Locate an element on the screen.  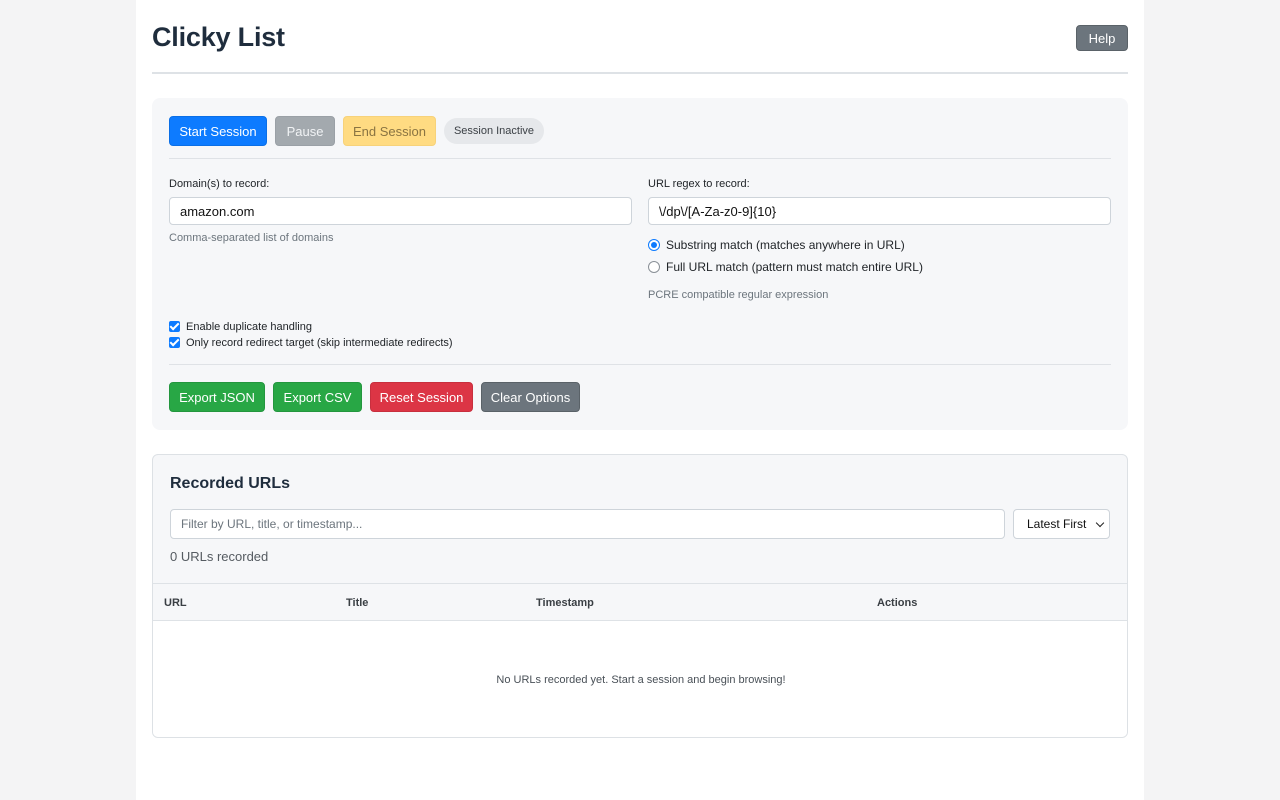
regex-label: URL regex to record: is located at coordinates (699, 184).